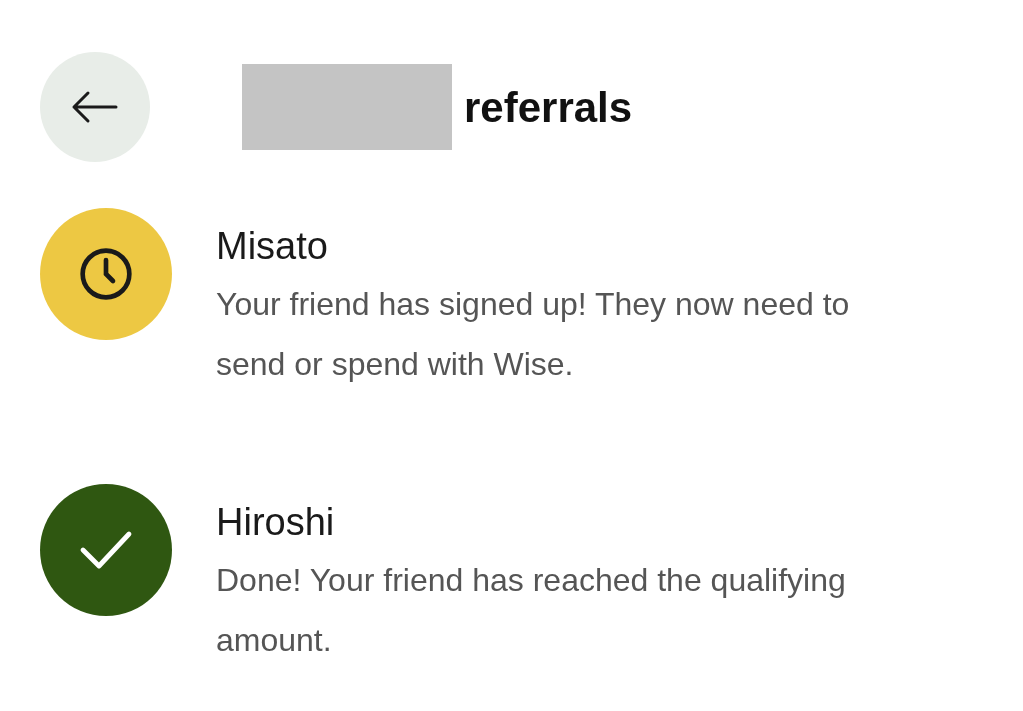 This screenshot has width=1023, height=711. I want to click on referral-status-text: Your friend has signed up! They now need to send or spend with Wise., so click(533, 334).